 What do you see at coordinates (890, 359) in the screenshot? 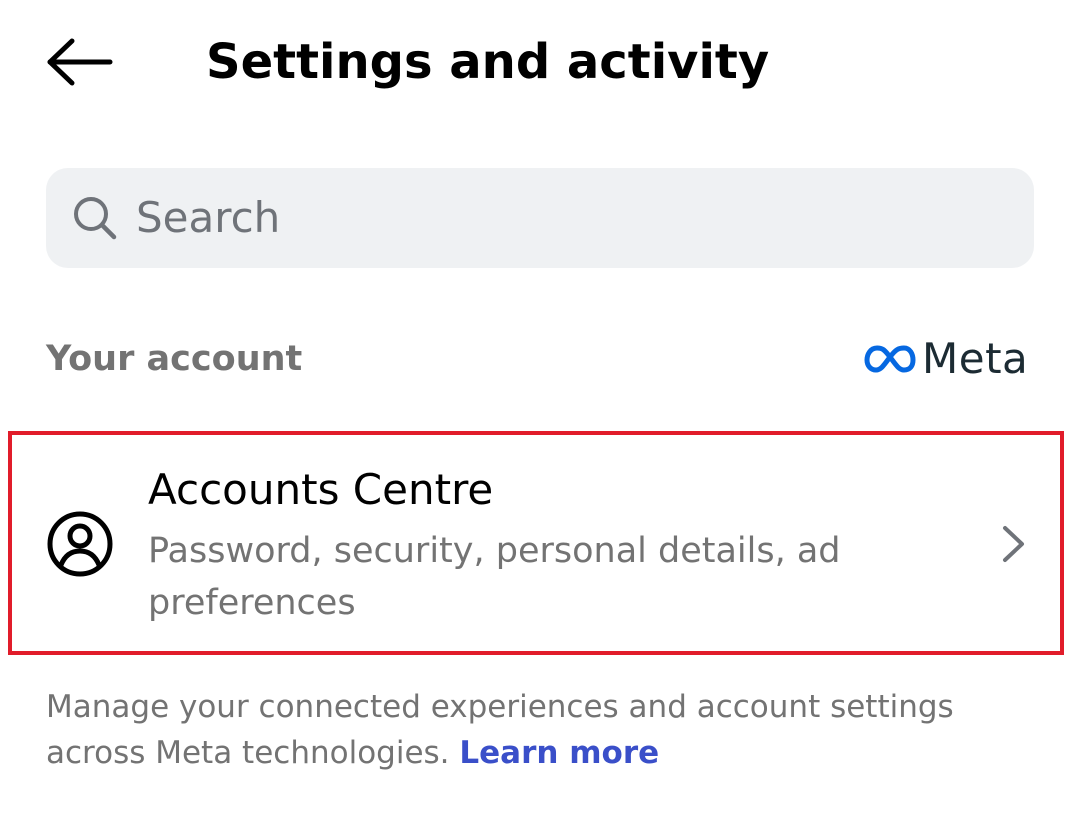
I see `meta-infinity-icon` at bounding box center [890, 359].